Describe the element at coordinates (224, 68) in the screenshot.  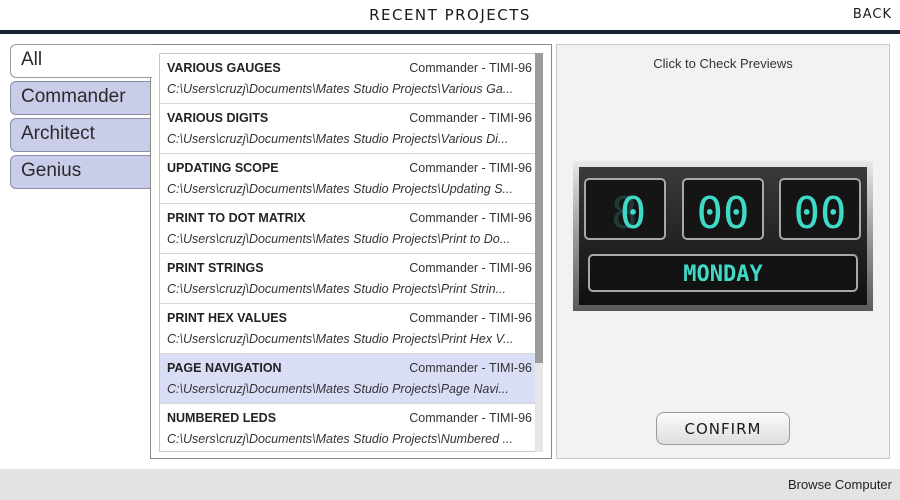
I see `project-name: VARIOUS GAUGES` at that location.